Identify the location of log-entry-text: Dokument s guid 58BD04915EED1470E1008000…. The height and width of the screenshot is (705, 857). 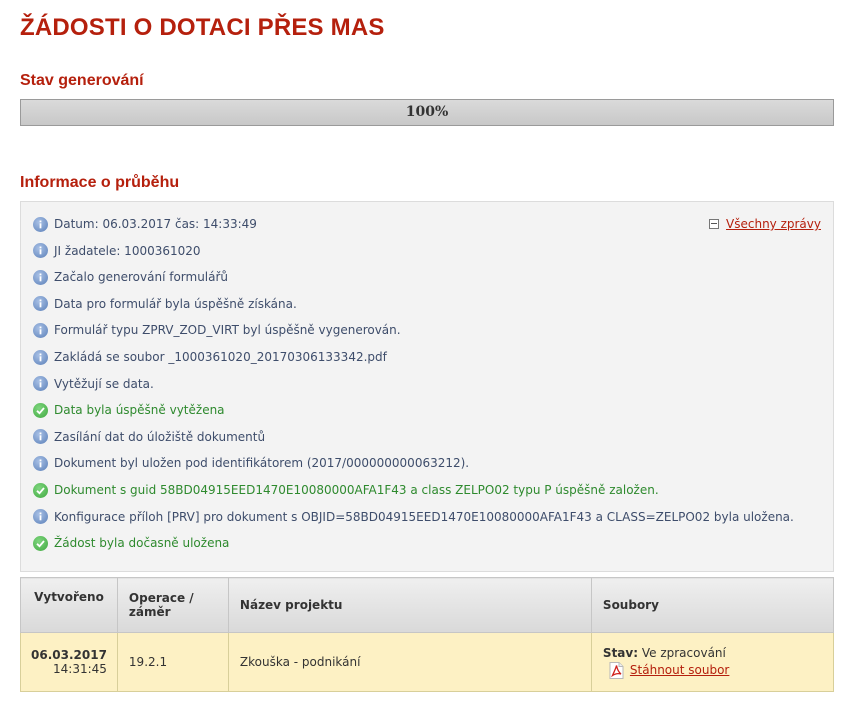
(356, 490).